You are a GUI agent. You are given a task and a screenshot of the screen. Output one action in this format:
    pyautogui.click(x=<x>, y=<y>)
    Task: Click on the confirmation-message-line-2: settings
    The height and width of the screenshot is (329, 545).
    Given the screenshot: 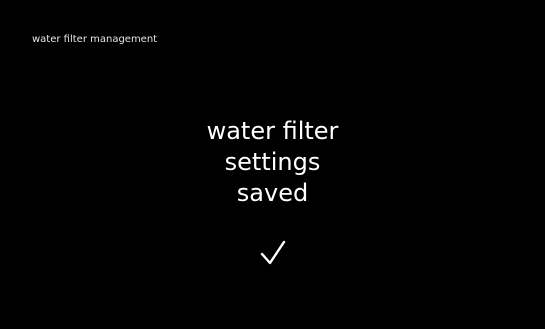 What is the action you would take?
    pyautogui.click(x=272, y=162)
    